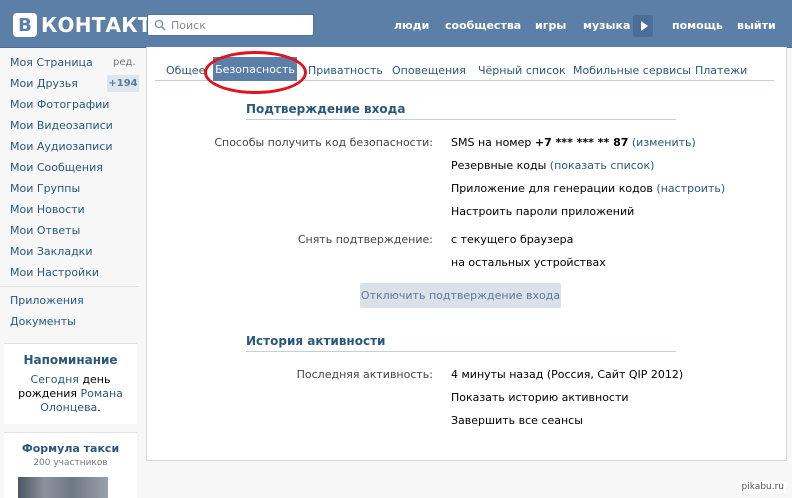 The image size is (792, 498). I want to click on last-activity-label: Последняя активность:, so click(364, 374).